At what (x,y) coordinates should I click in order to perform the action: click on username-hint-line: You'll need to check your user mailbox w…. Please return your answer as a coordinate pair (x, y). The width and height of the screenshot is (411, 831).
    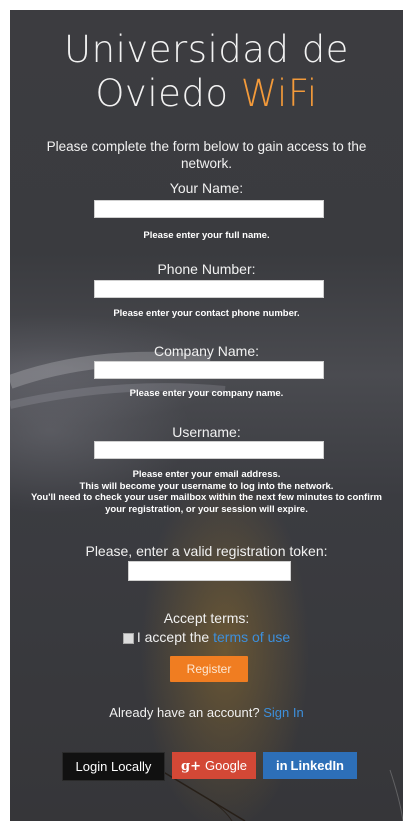
    Looking at the image, I should click on (206, 497).